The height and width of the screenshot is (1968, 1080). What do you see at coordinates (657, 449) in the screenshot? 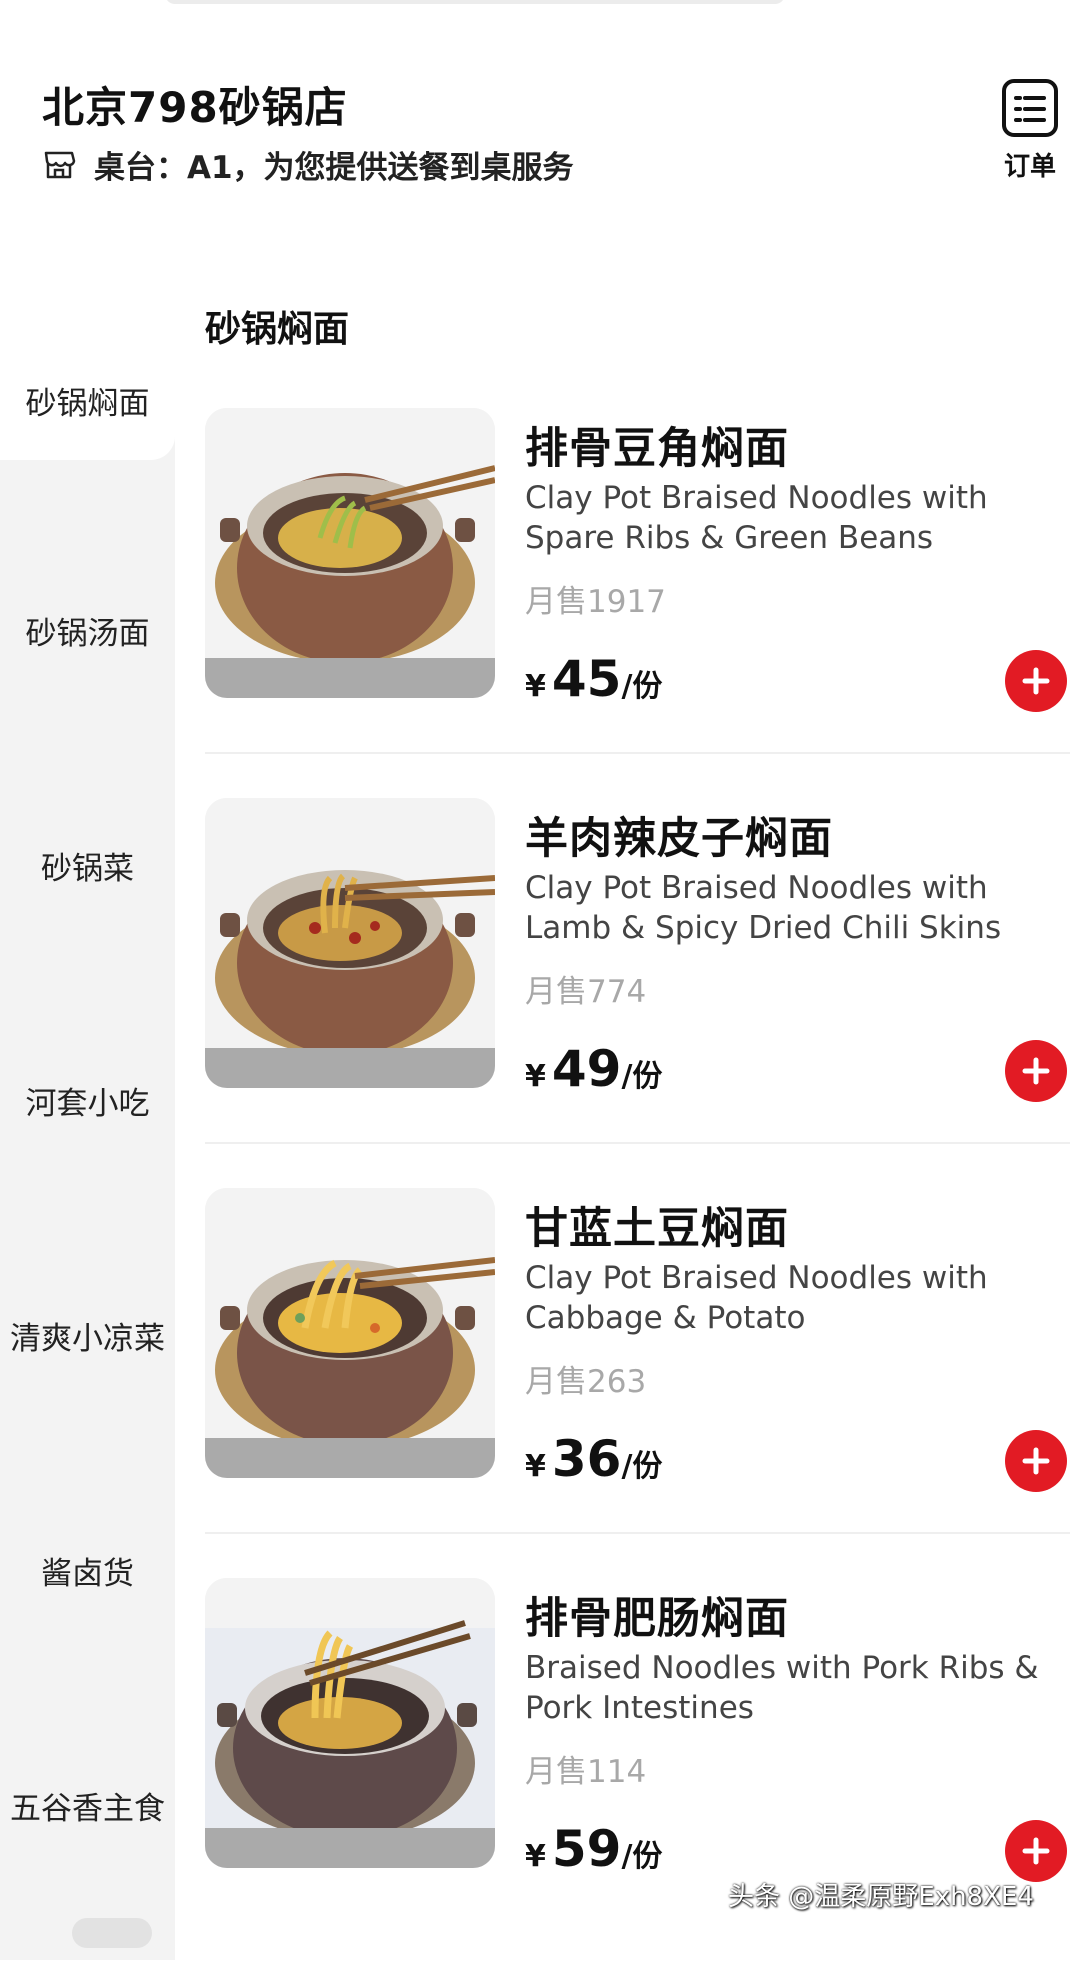
I see `dish-name: 排骨豆角焖面` at bounding box center [657, 449].